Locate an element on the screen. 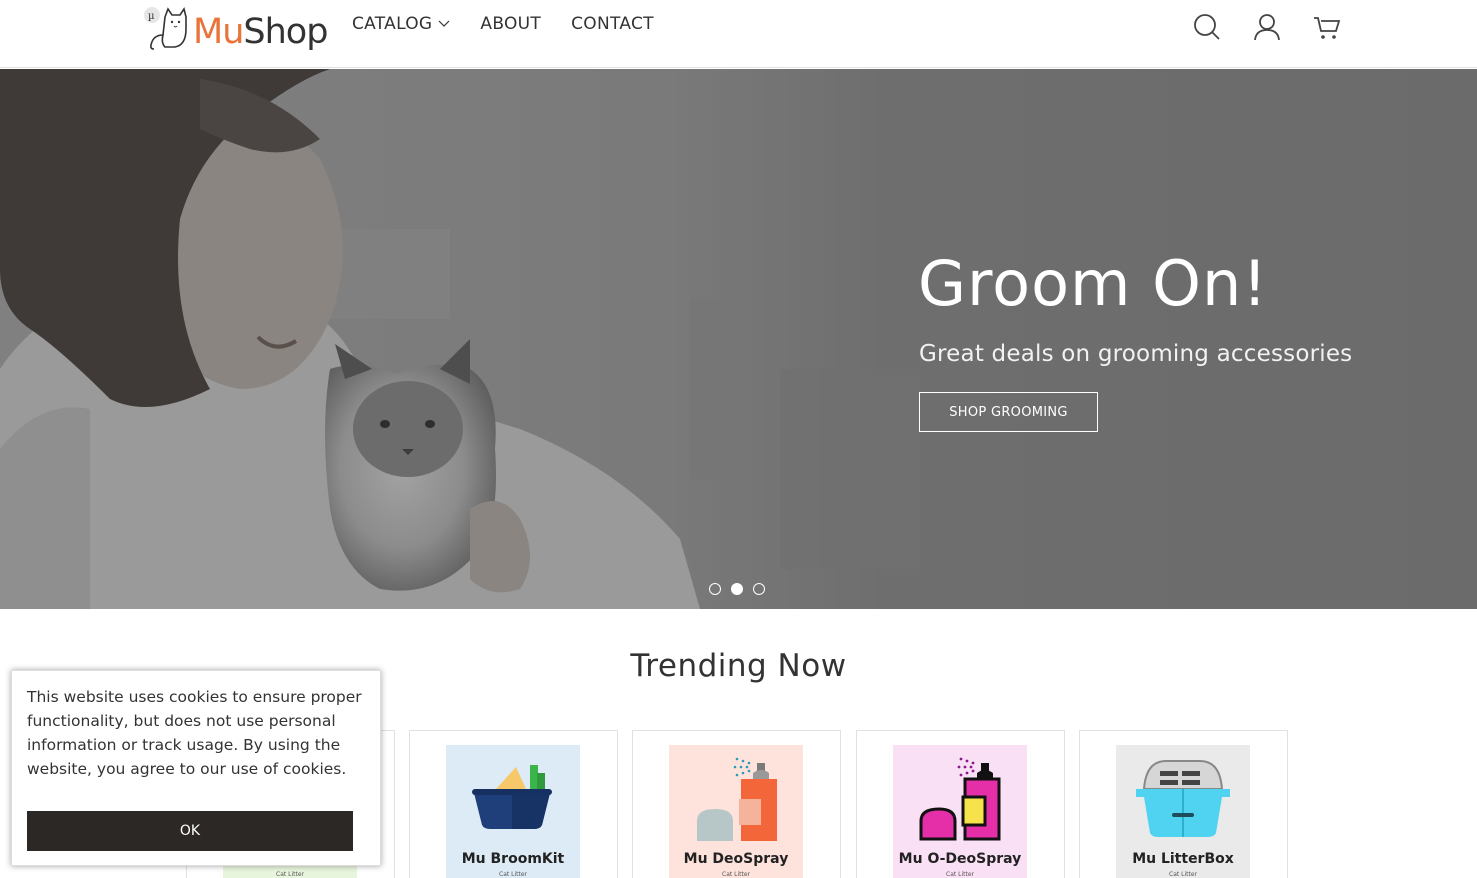 This screenshot has height=878, width=1477. deospray-icon is located at coordinates (737, 799).